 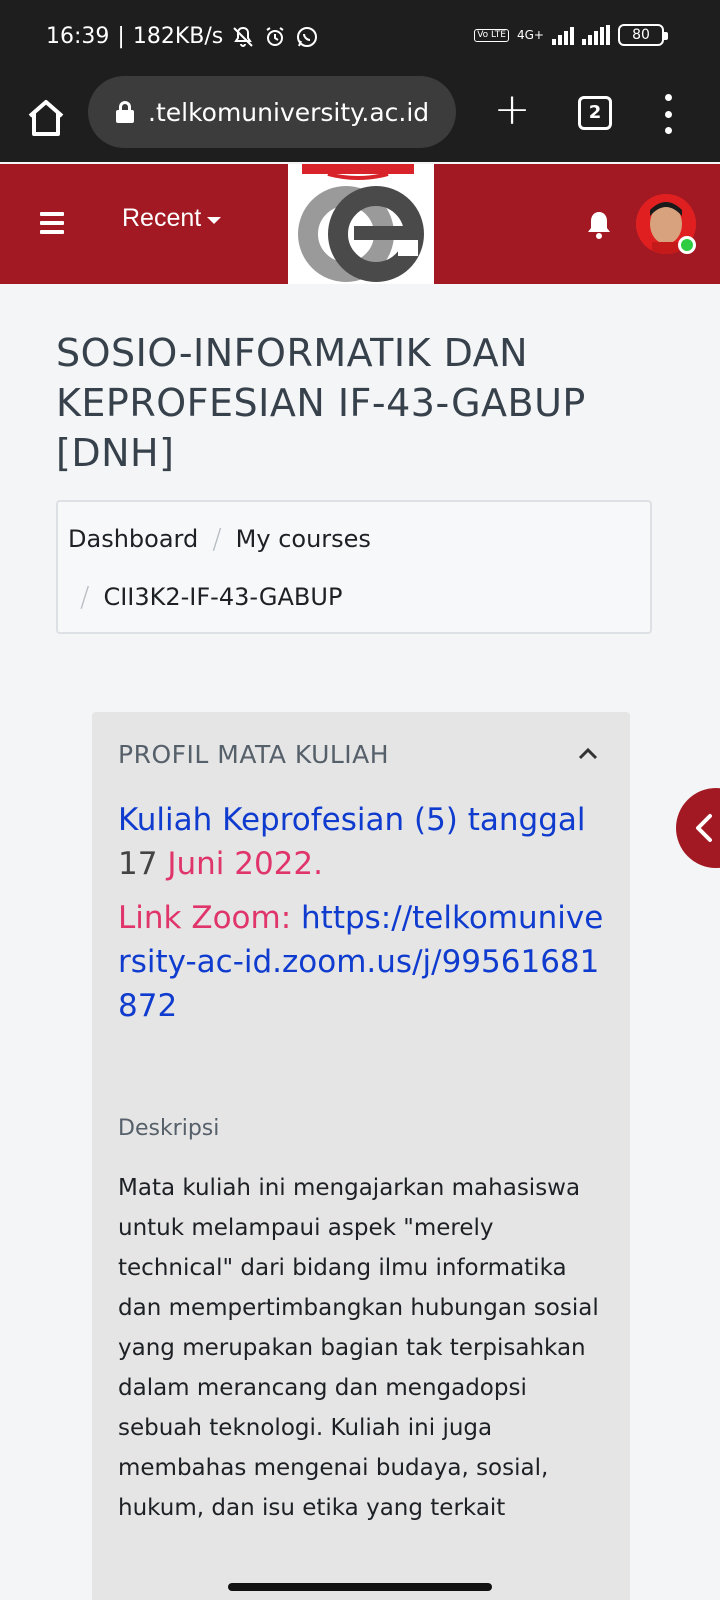 I want to click on recent-dropdown: Recent, so click(x=172, y=218).